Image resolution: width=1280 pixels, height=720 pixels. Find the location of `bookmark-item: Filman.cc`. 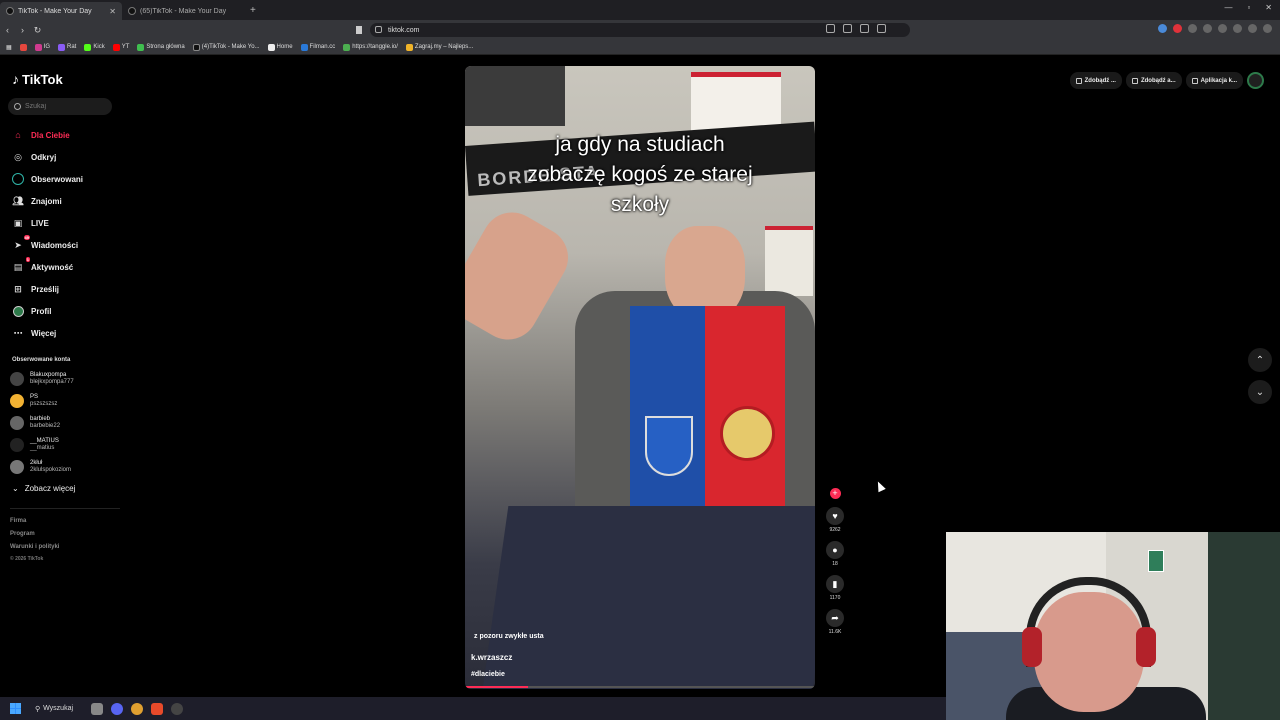

bookmark-item: Filman.cc is located at coordinates (317, 47).